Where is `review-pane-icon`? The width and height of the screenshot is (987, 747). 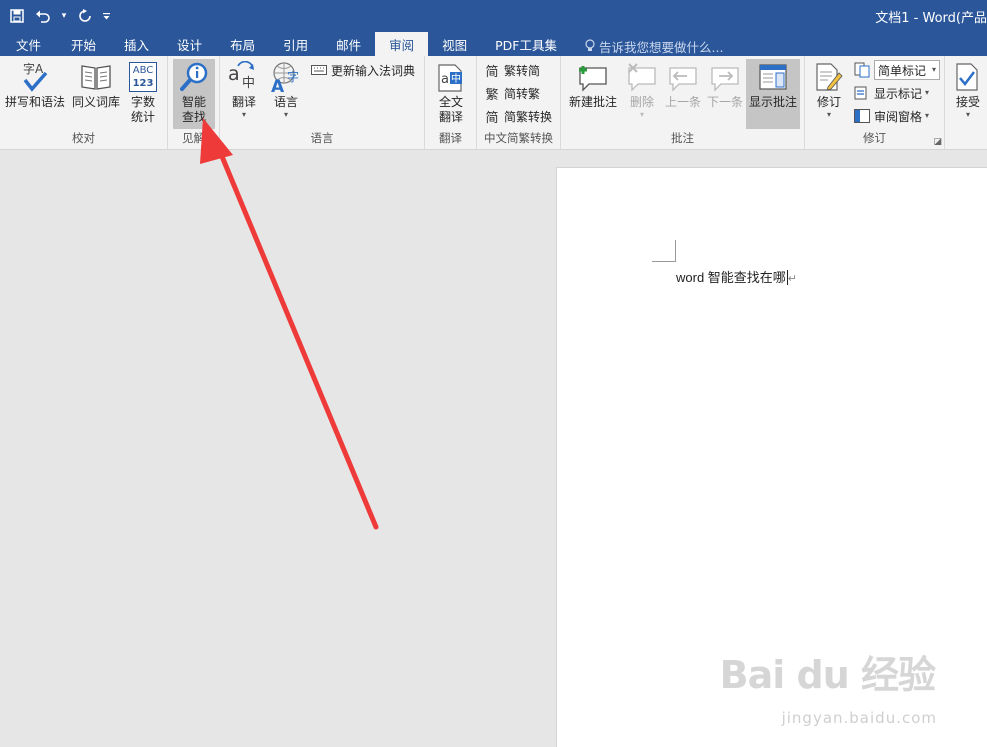 review-pane-icon is located at coordinates (862, 116).